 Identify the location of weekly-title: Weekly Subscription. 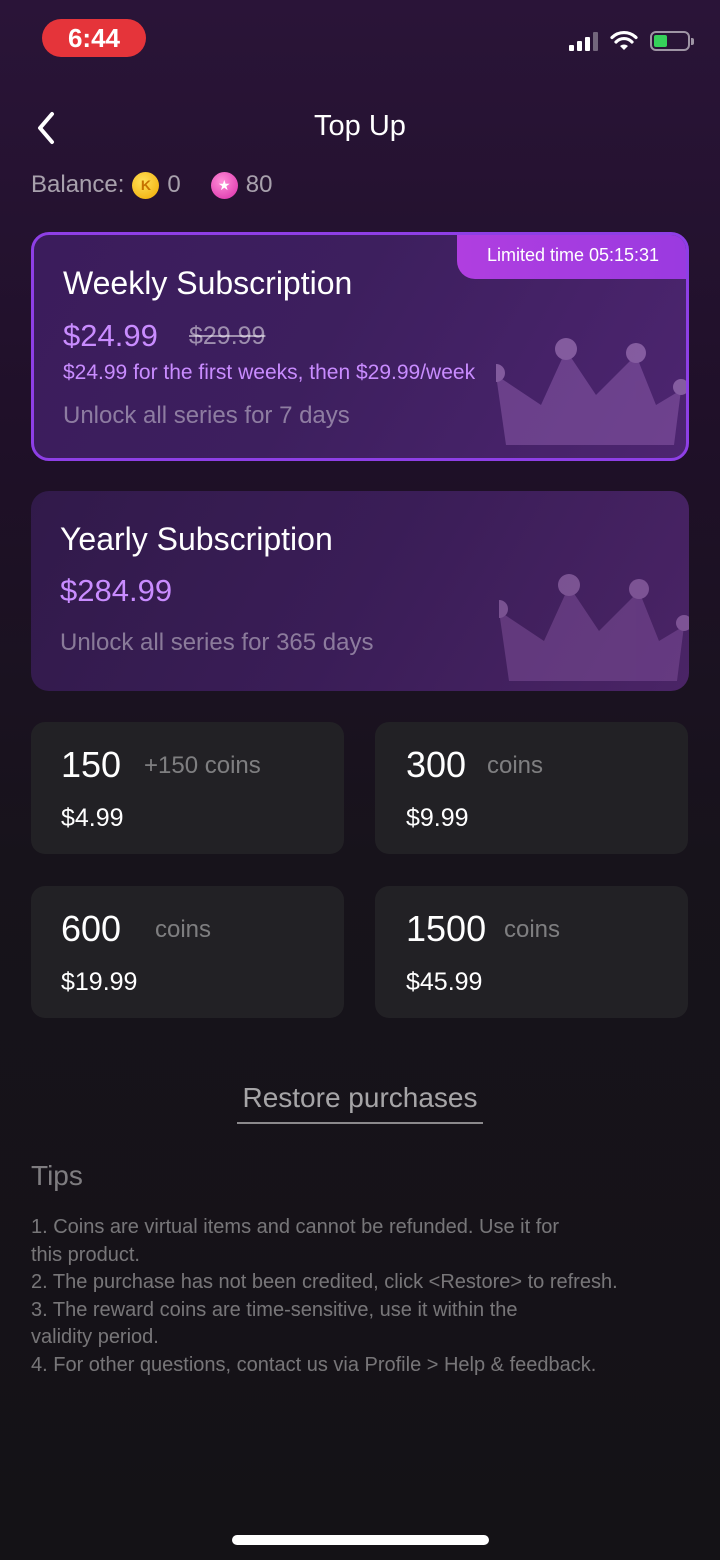
(208, 283).